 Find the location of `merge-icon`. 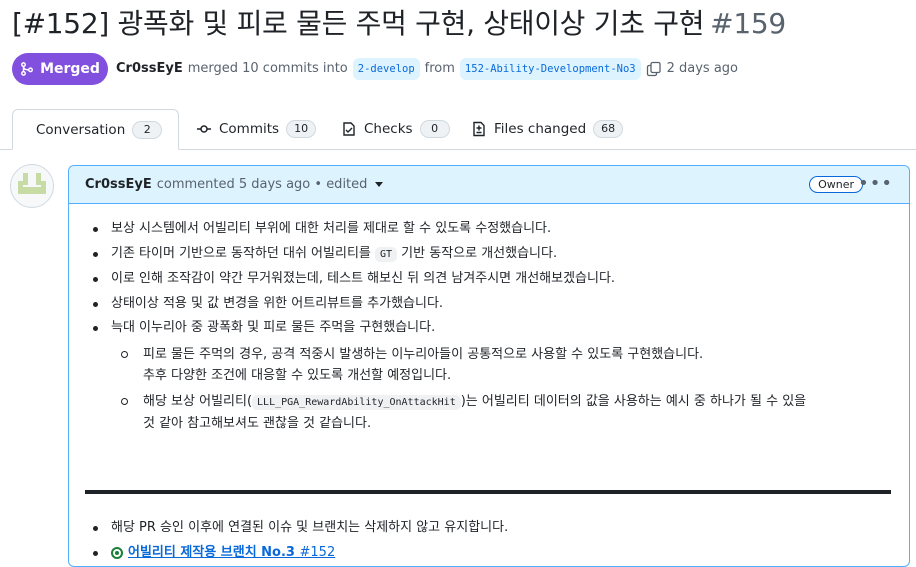

merge-icon is located at coordinates (27, 69).